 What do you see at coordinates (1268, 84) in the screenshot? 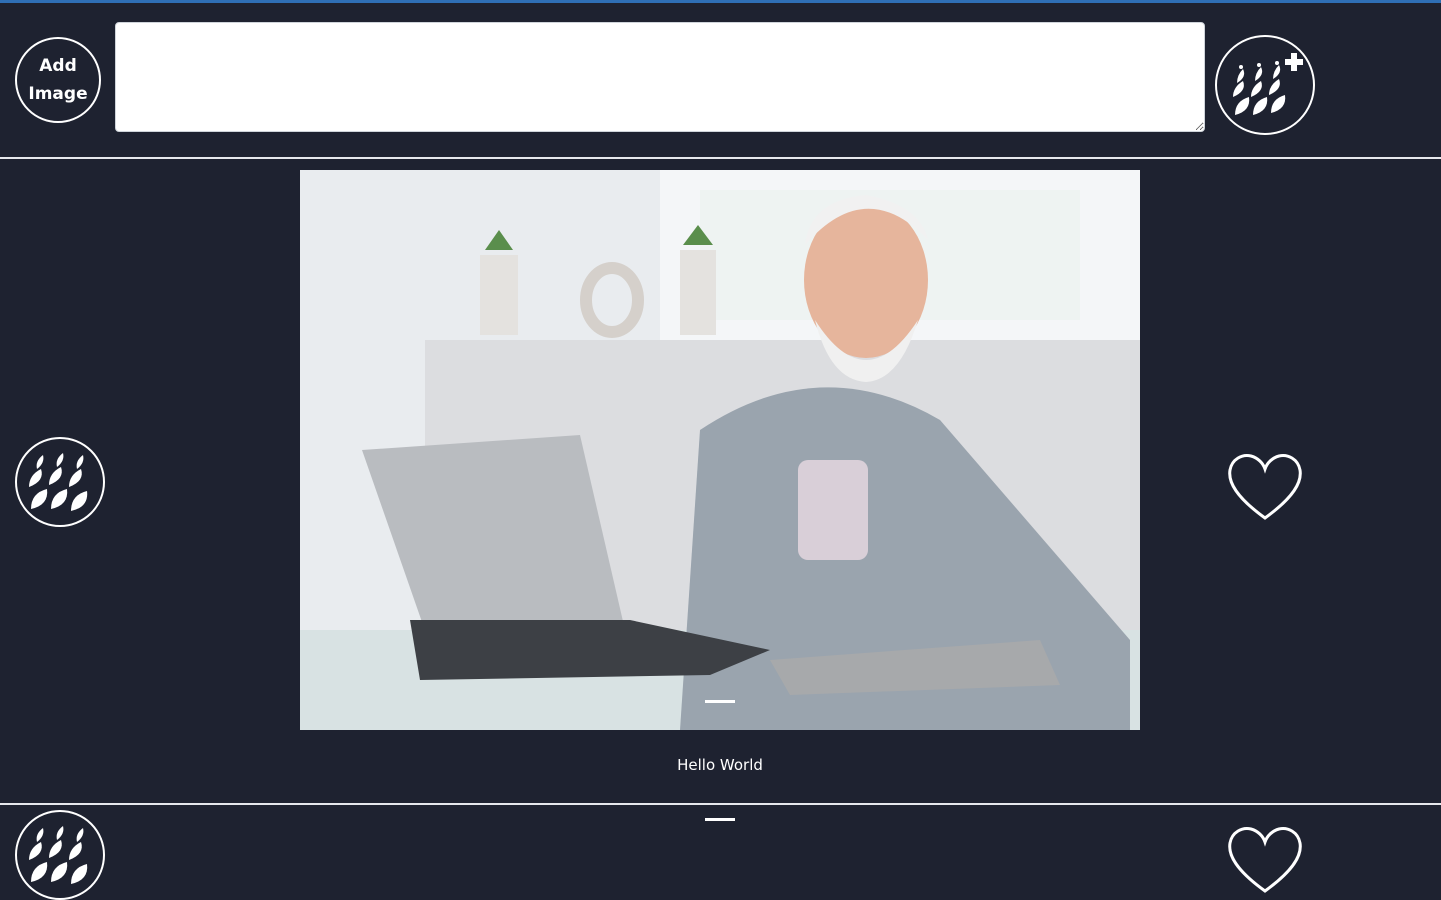
I see `boat-plus-icon` at bounding box center [1268, 84].